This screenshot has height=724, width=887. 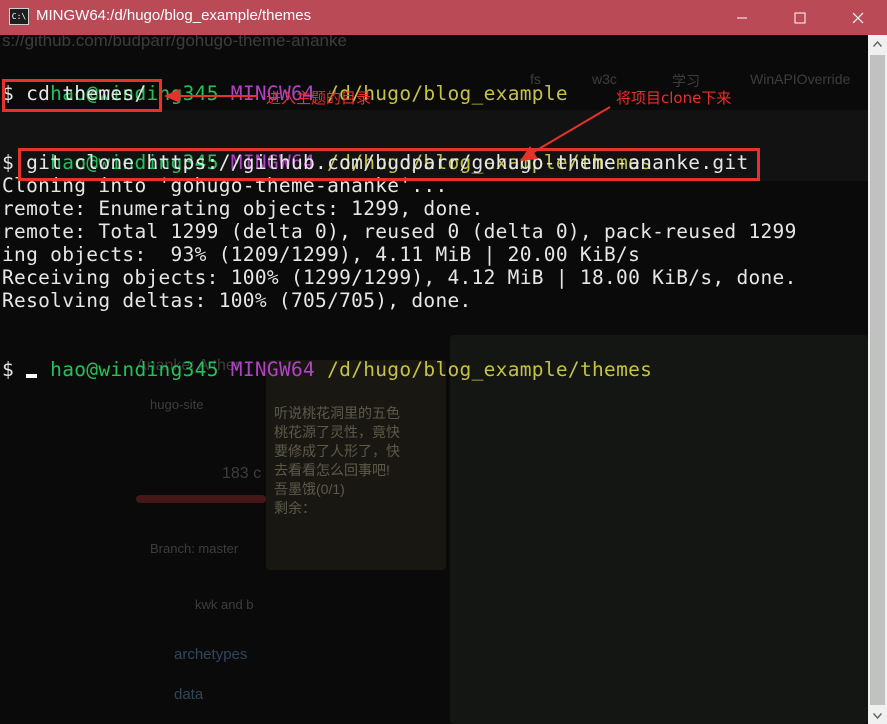 What do you see at coordinates (134, 369) in the screenshot?
I see `prompt-user: hao@winding345` at bounding box center [134, 369].